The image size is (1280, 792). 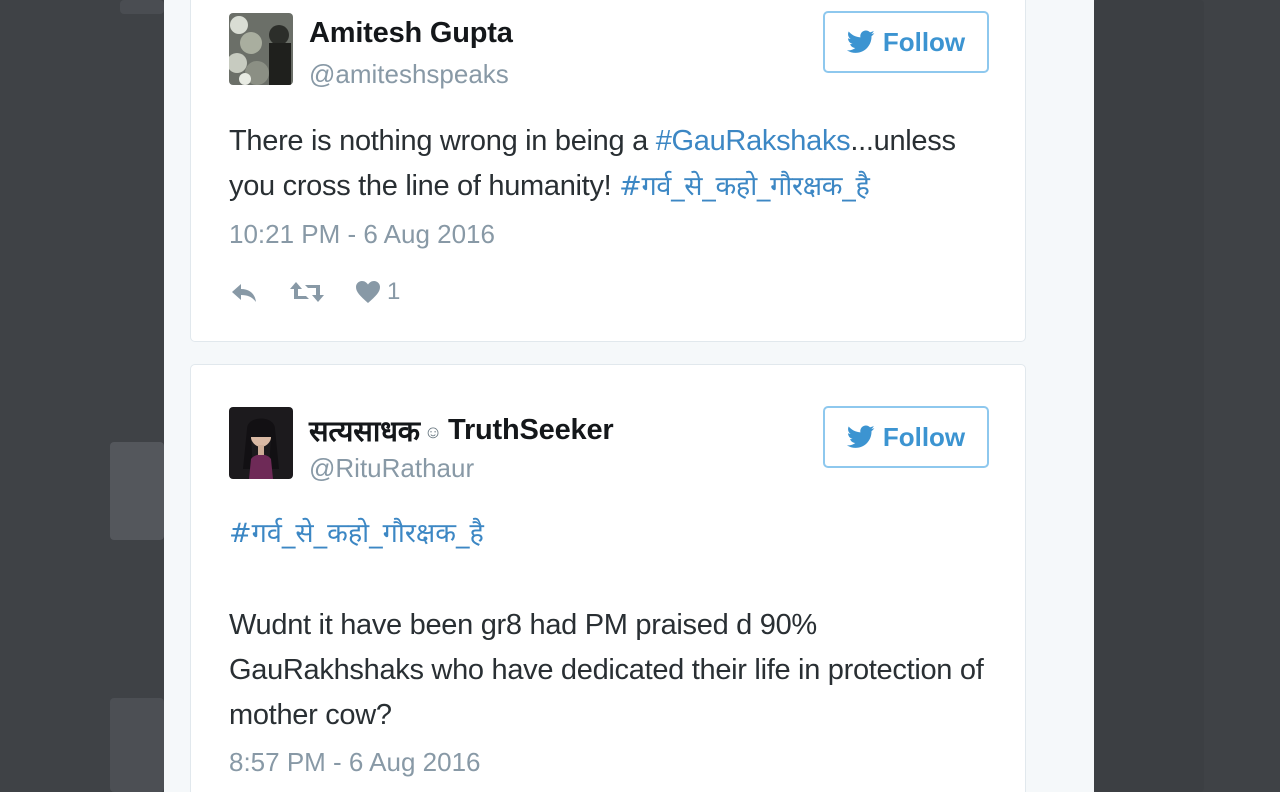 What do you see at coordinates (391, 468) in the screenshot?
I see `user-handle: @RituRathaur` at bounding box center [391, 468].